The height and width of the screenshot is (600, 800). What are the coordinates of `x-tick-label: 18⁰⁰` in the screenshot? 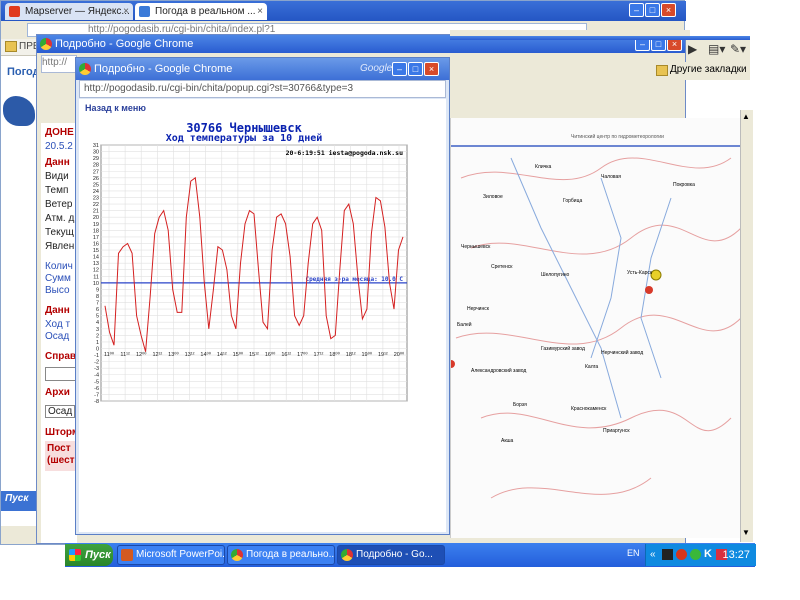 It's located at (334, 354).